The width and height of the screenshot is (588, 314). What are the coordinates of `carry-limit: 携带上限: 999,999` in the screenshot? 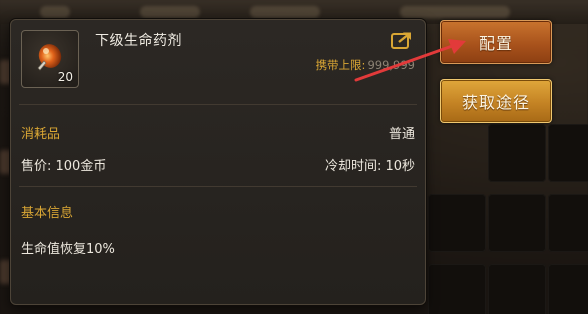 It's located at (365, 65).